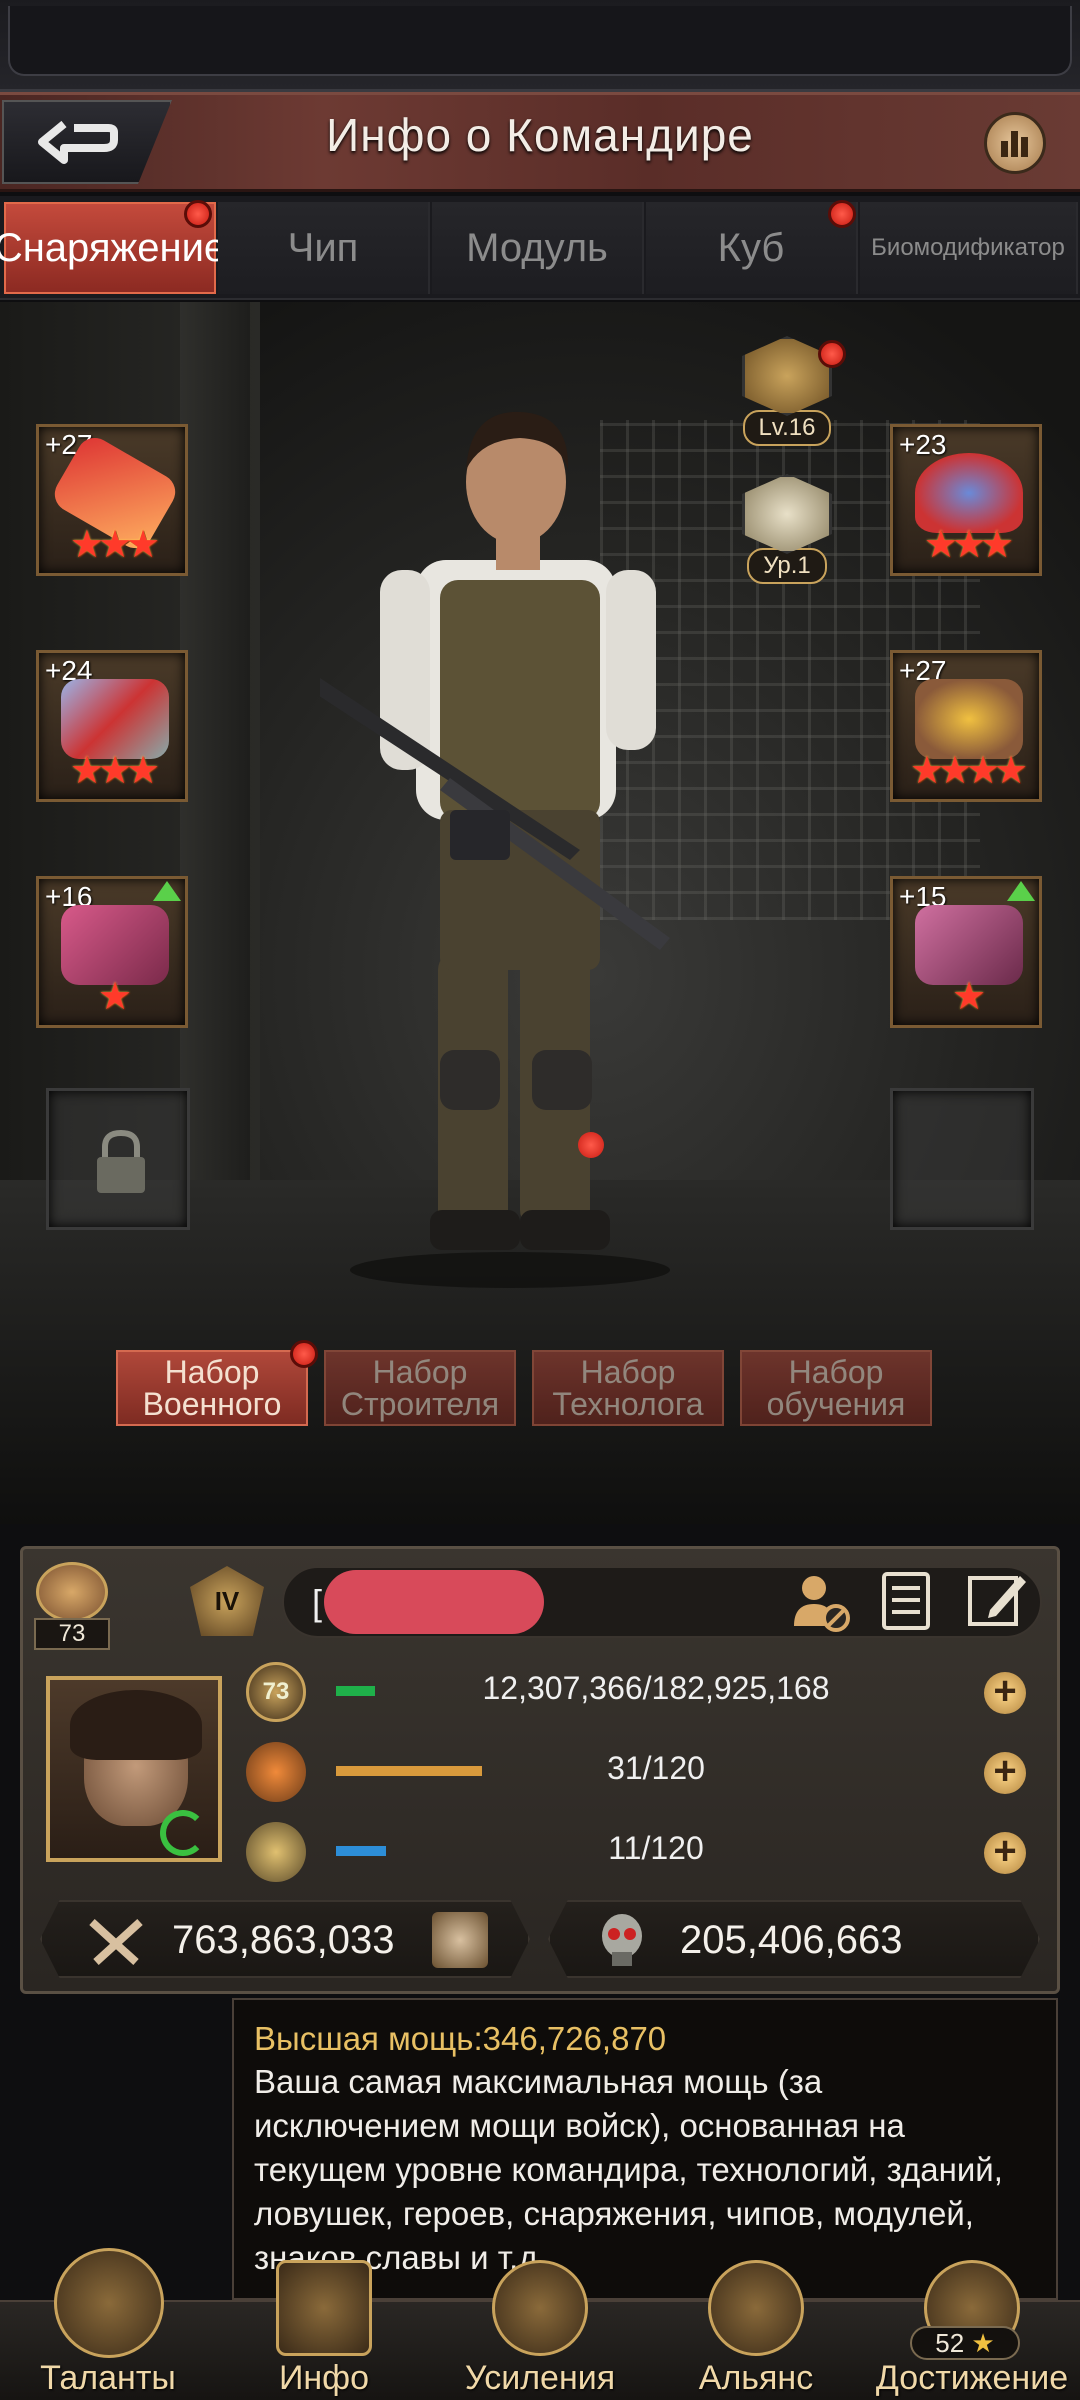 The height and width of the screenshot is (2400, 1080). What do you see at coordinates (134, 1769) in the screenshot?
I see `commander-avatar` at bounding box center [134, 1769].